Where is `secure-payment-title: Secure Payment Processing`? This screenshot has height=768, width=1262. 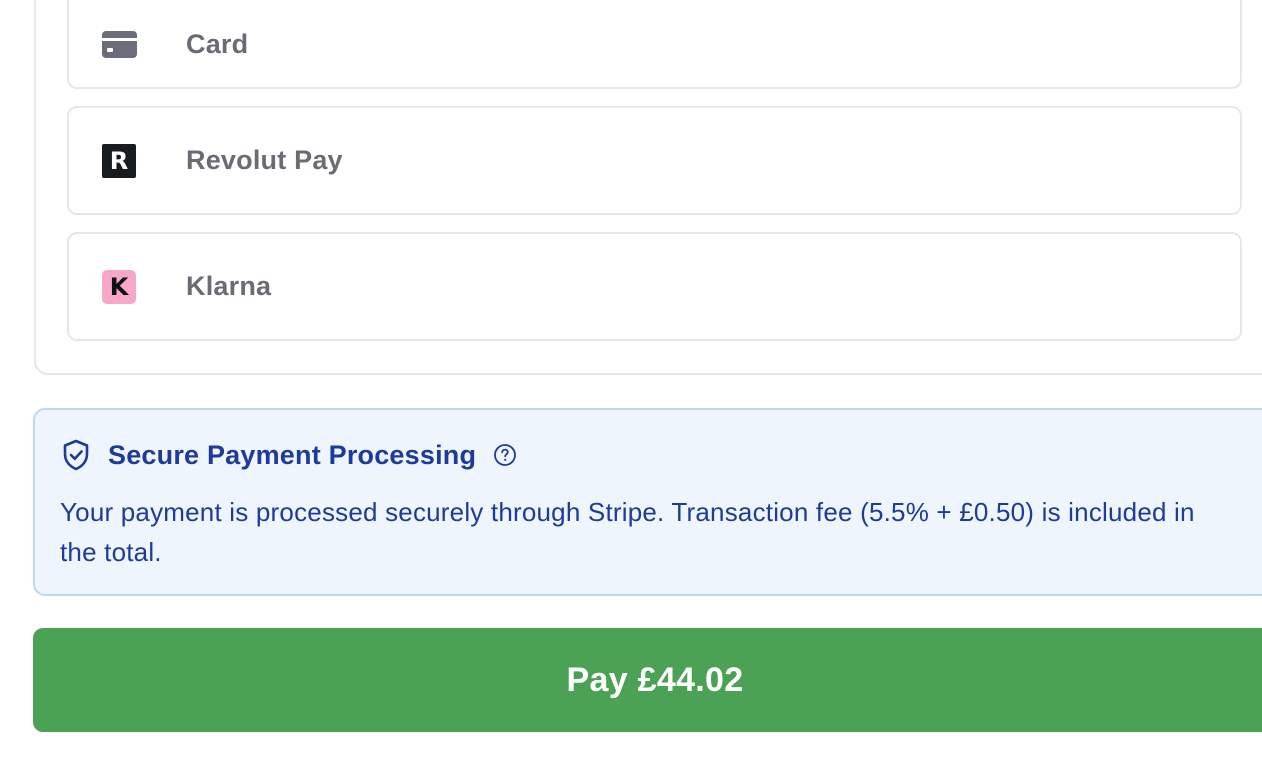
secure-payment-title: Secure Payment Processing is located at coordinates (292, 454).